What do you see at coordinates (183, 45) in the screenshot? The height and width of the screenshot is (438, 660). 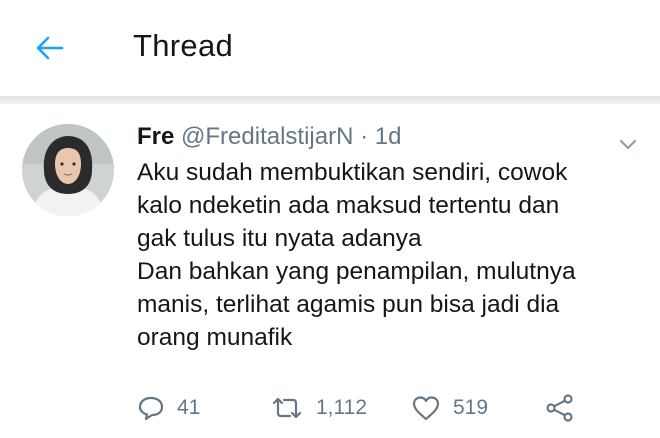 I see `page-title: Thread` at bounding box center [183, 45].